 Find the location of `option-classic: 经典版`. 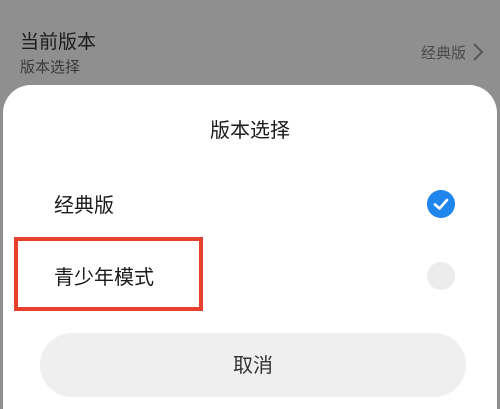

option-classic: 经典版 is located at coordinates (250, 205).